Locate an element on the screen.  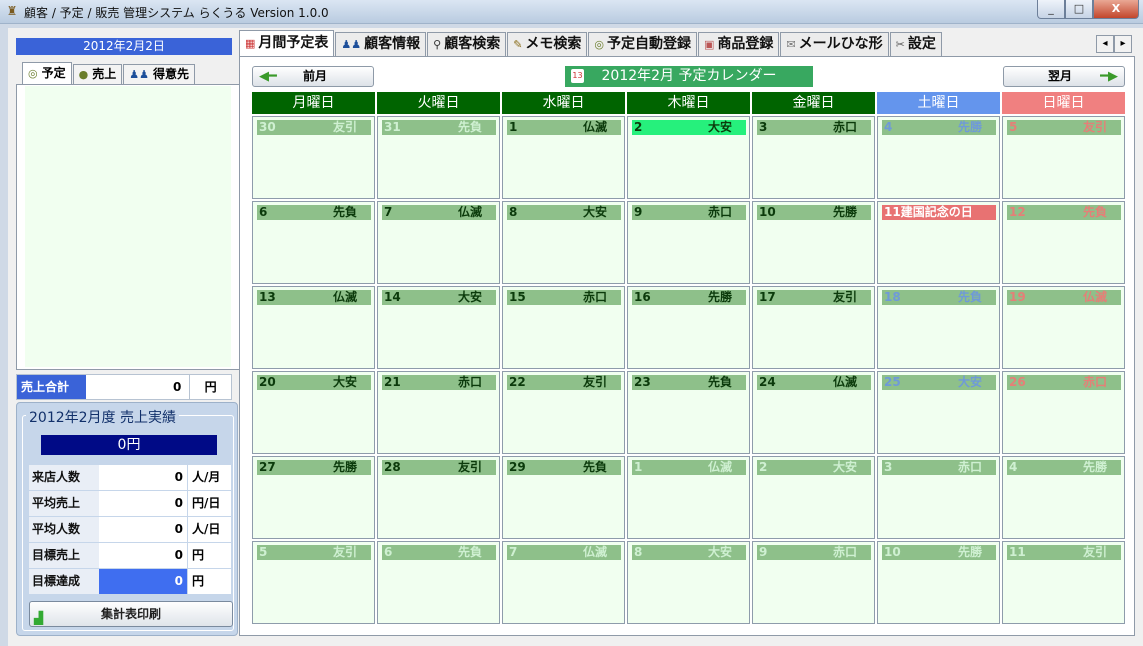
calendar-day-cell: 24 仏滅 is located at coordinates (813, 412).